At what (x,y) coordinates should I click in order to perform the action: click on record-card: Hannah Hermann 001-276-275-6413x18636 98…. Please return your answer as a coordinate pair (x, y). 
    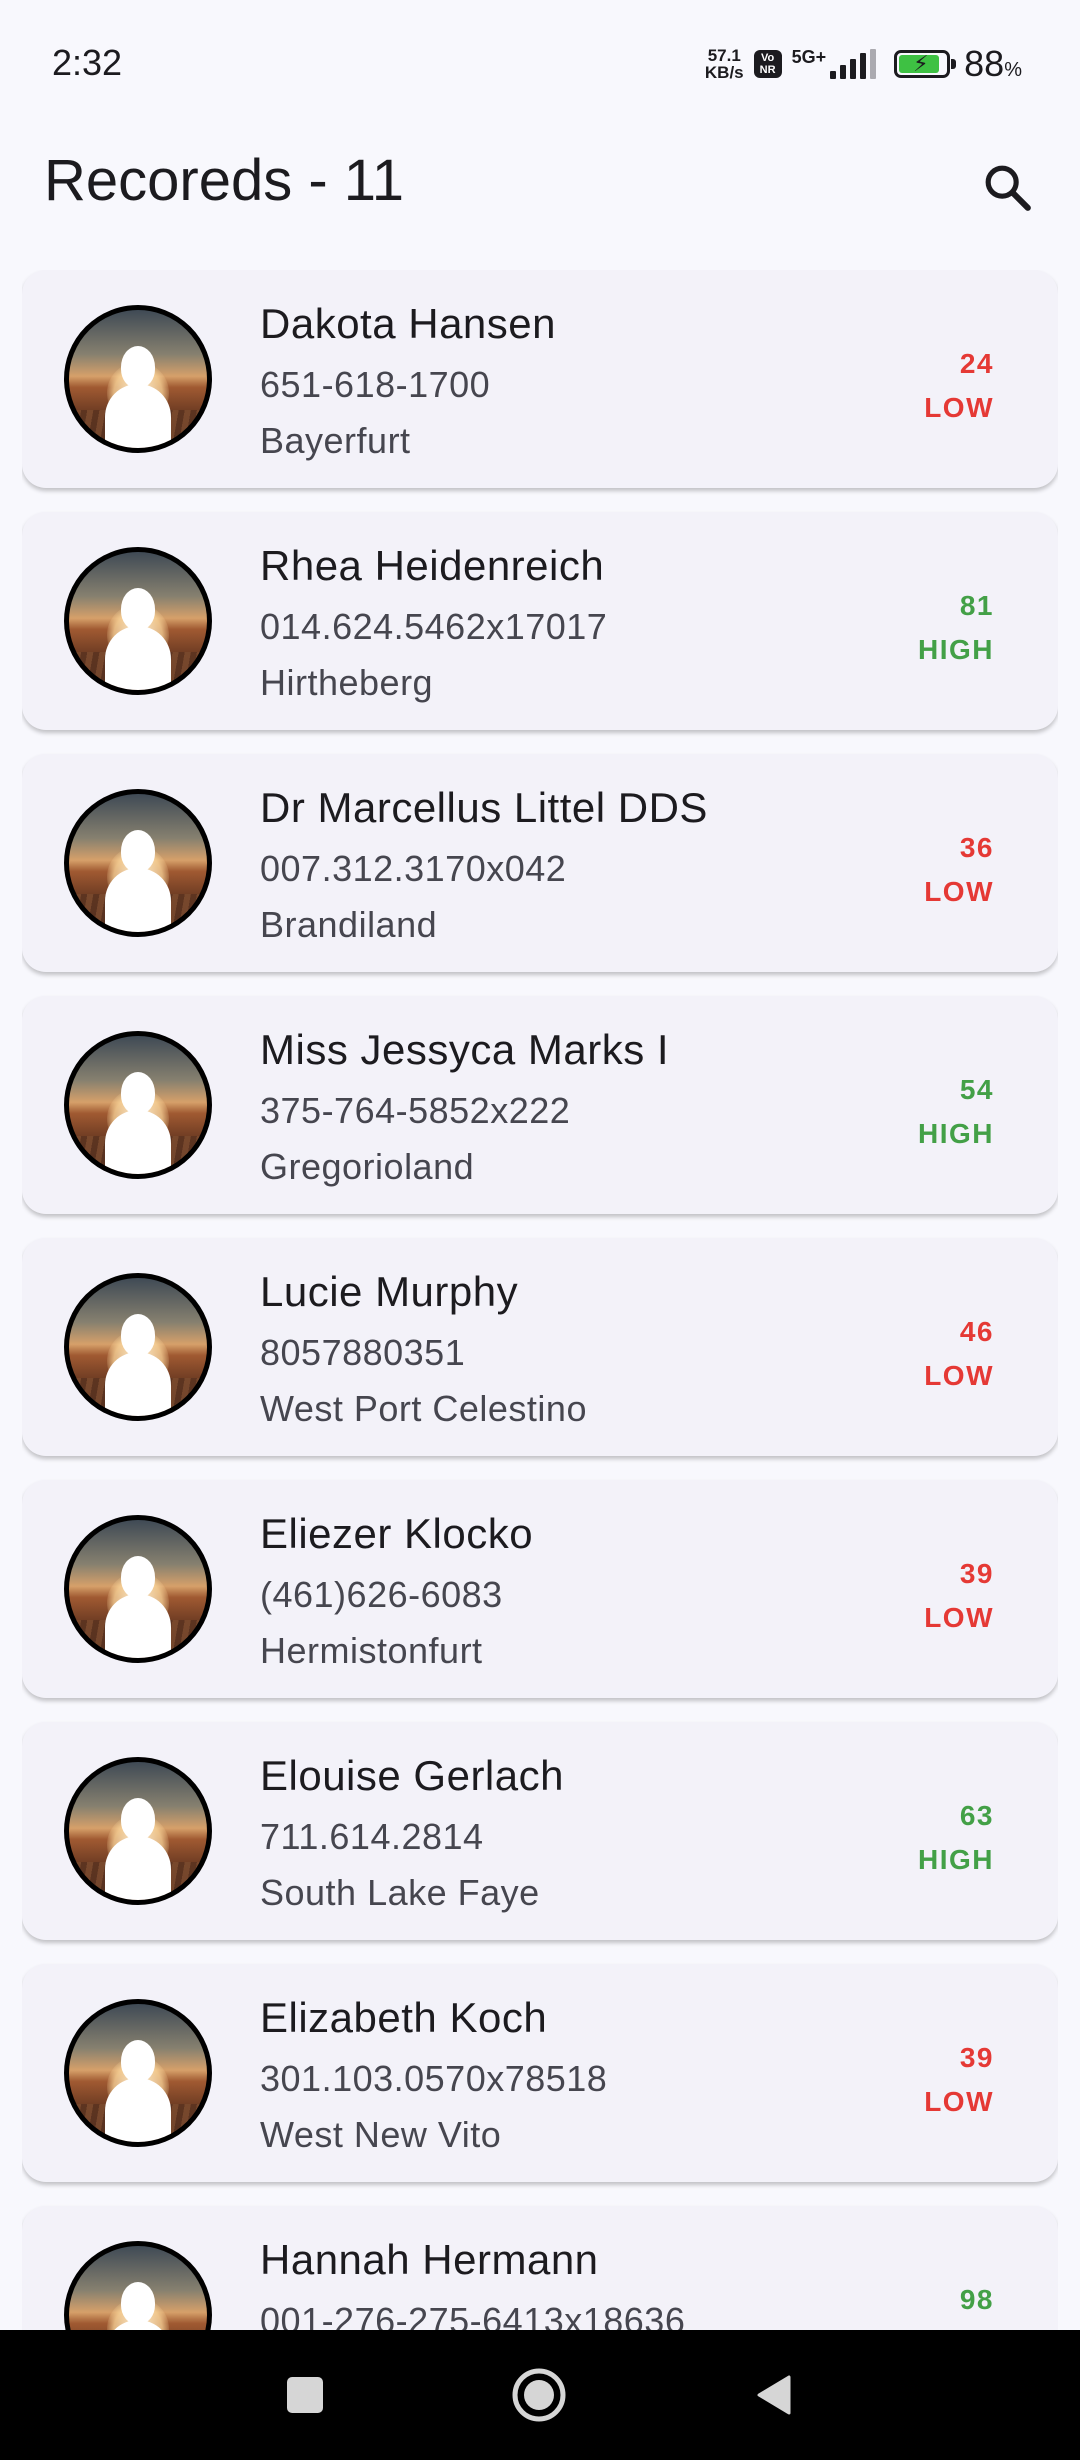
    Looking at the image, I should click on (540, 2268).